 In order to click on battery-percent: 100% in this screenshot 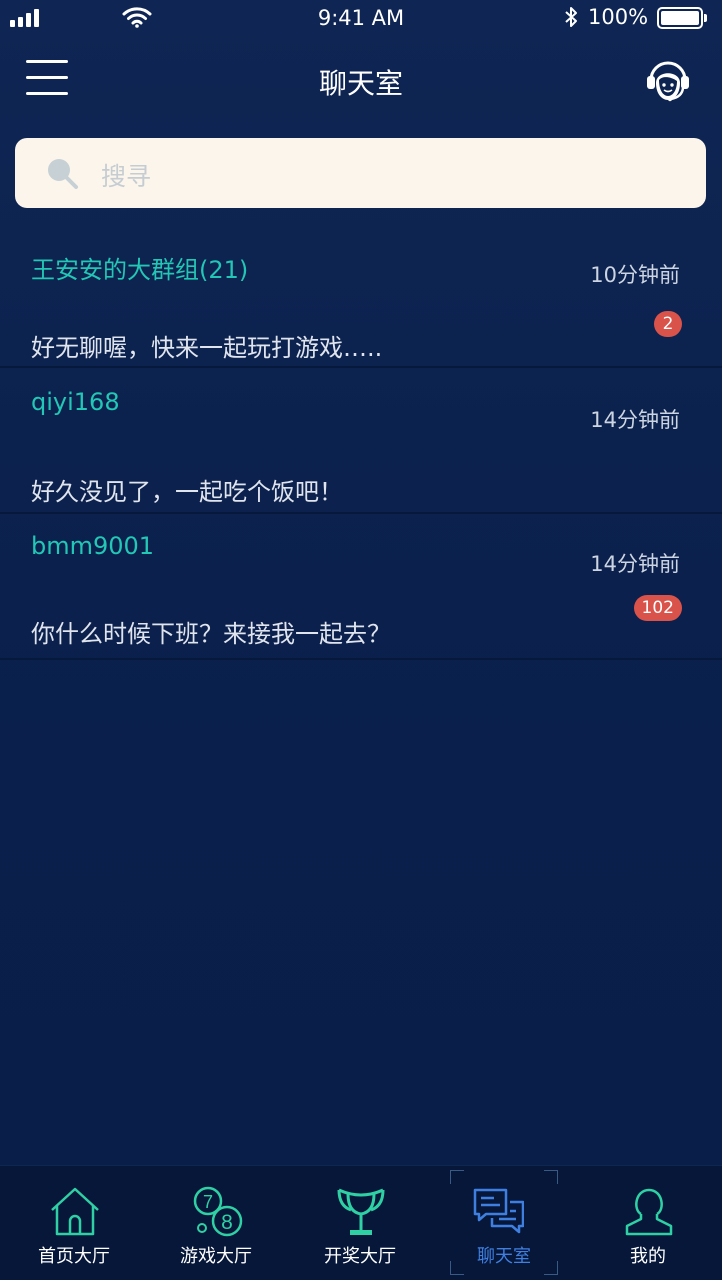, I will do `click(618, 17)`.